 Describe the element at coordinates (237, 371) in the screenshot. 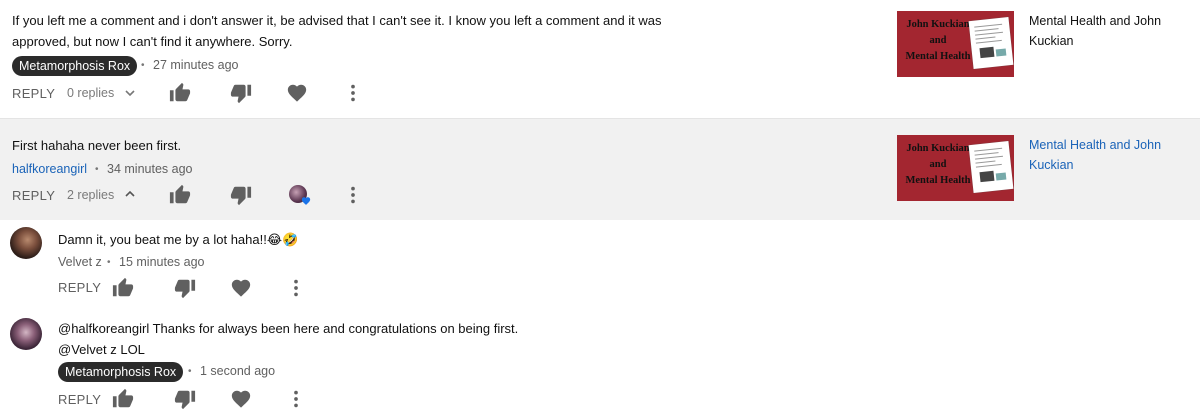

I see `reply-timestamp: 1 second ago` at that location.